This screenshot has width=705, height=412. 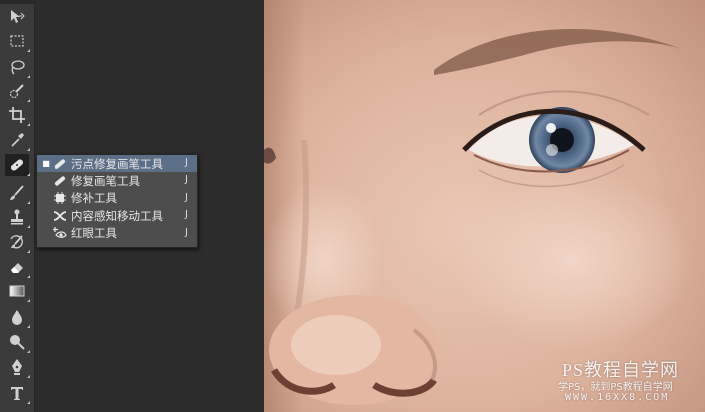 I want to click on quick-selection-icon, so click(x=16, y=91).